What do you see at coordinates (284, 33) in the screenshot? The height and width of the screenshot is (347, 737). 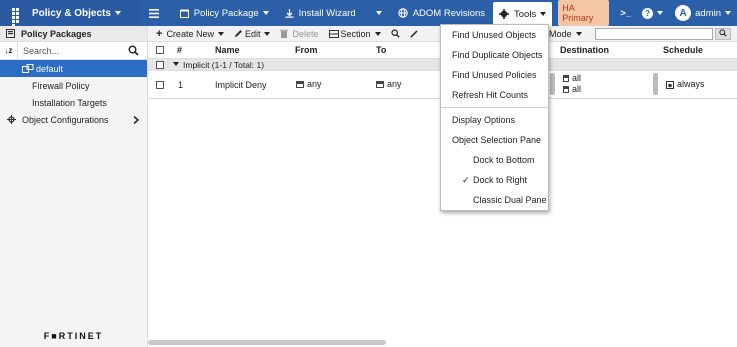 I see `trash-icon` at bounding box center [284, 33].